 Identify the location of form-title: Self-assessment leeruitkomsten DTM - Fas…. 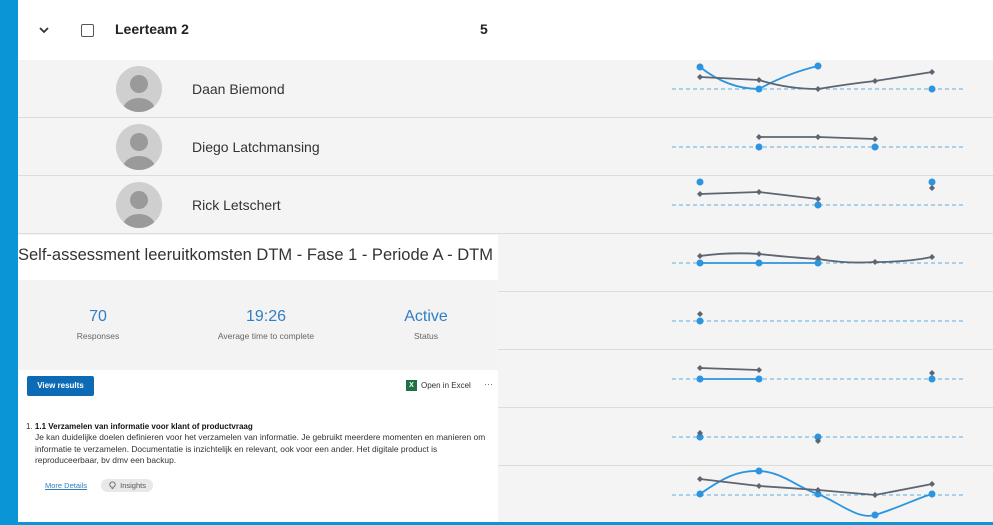
(255, 255).